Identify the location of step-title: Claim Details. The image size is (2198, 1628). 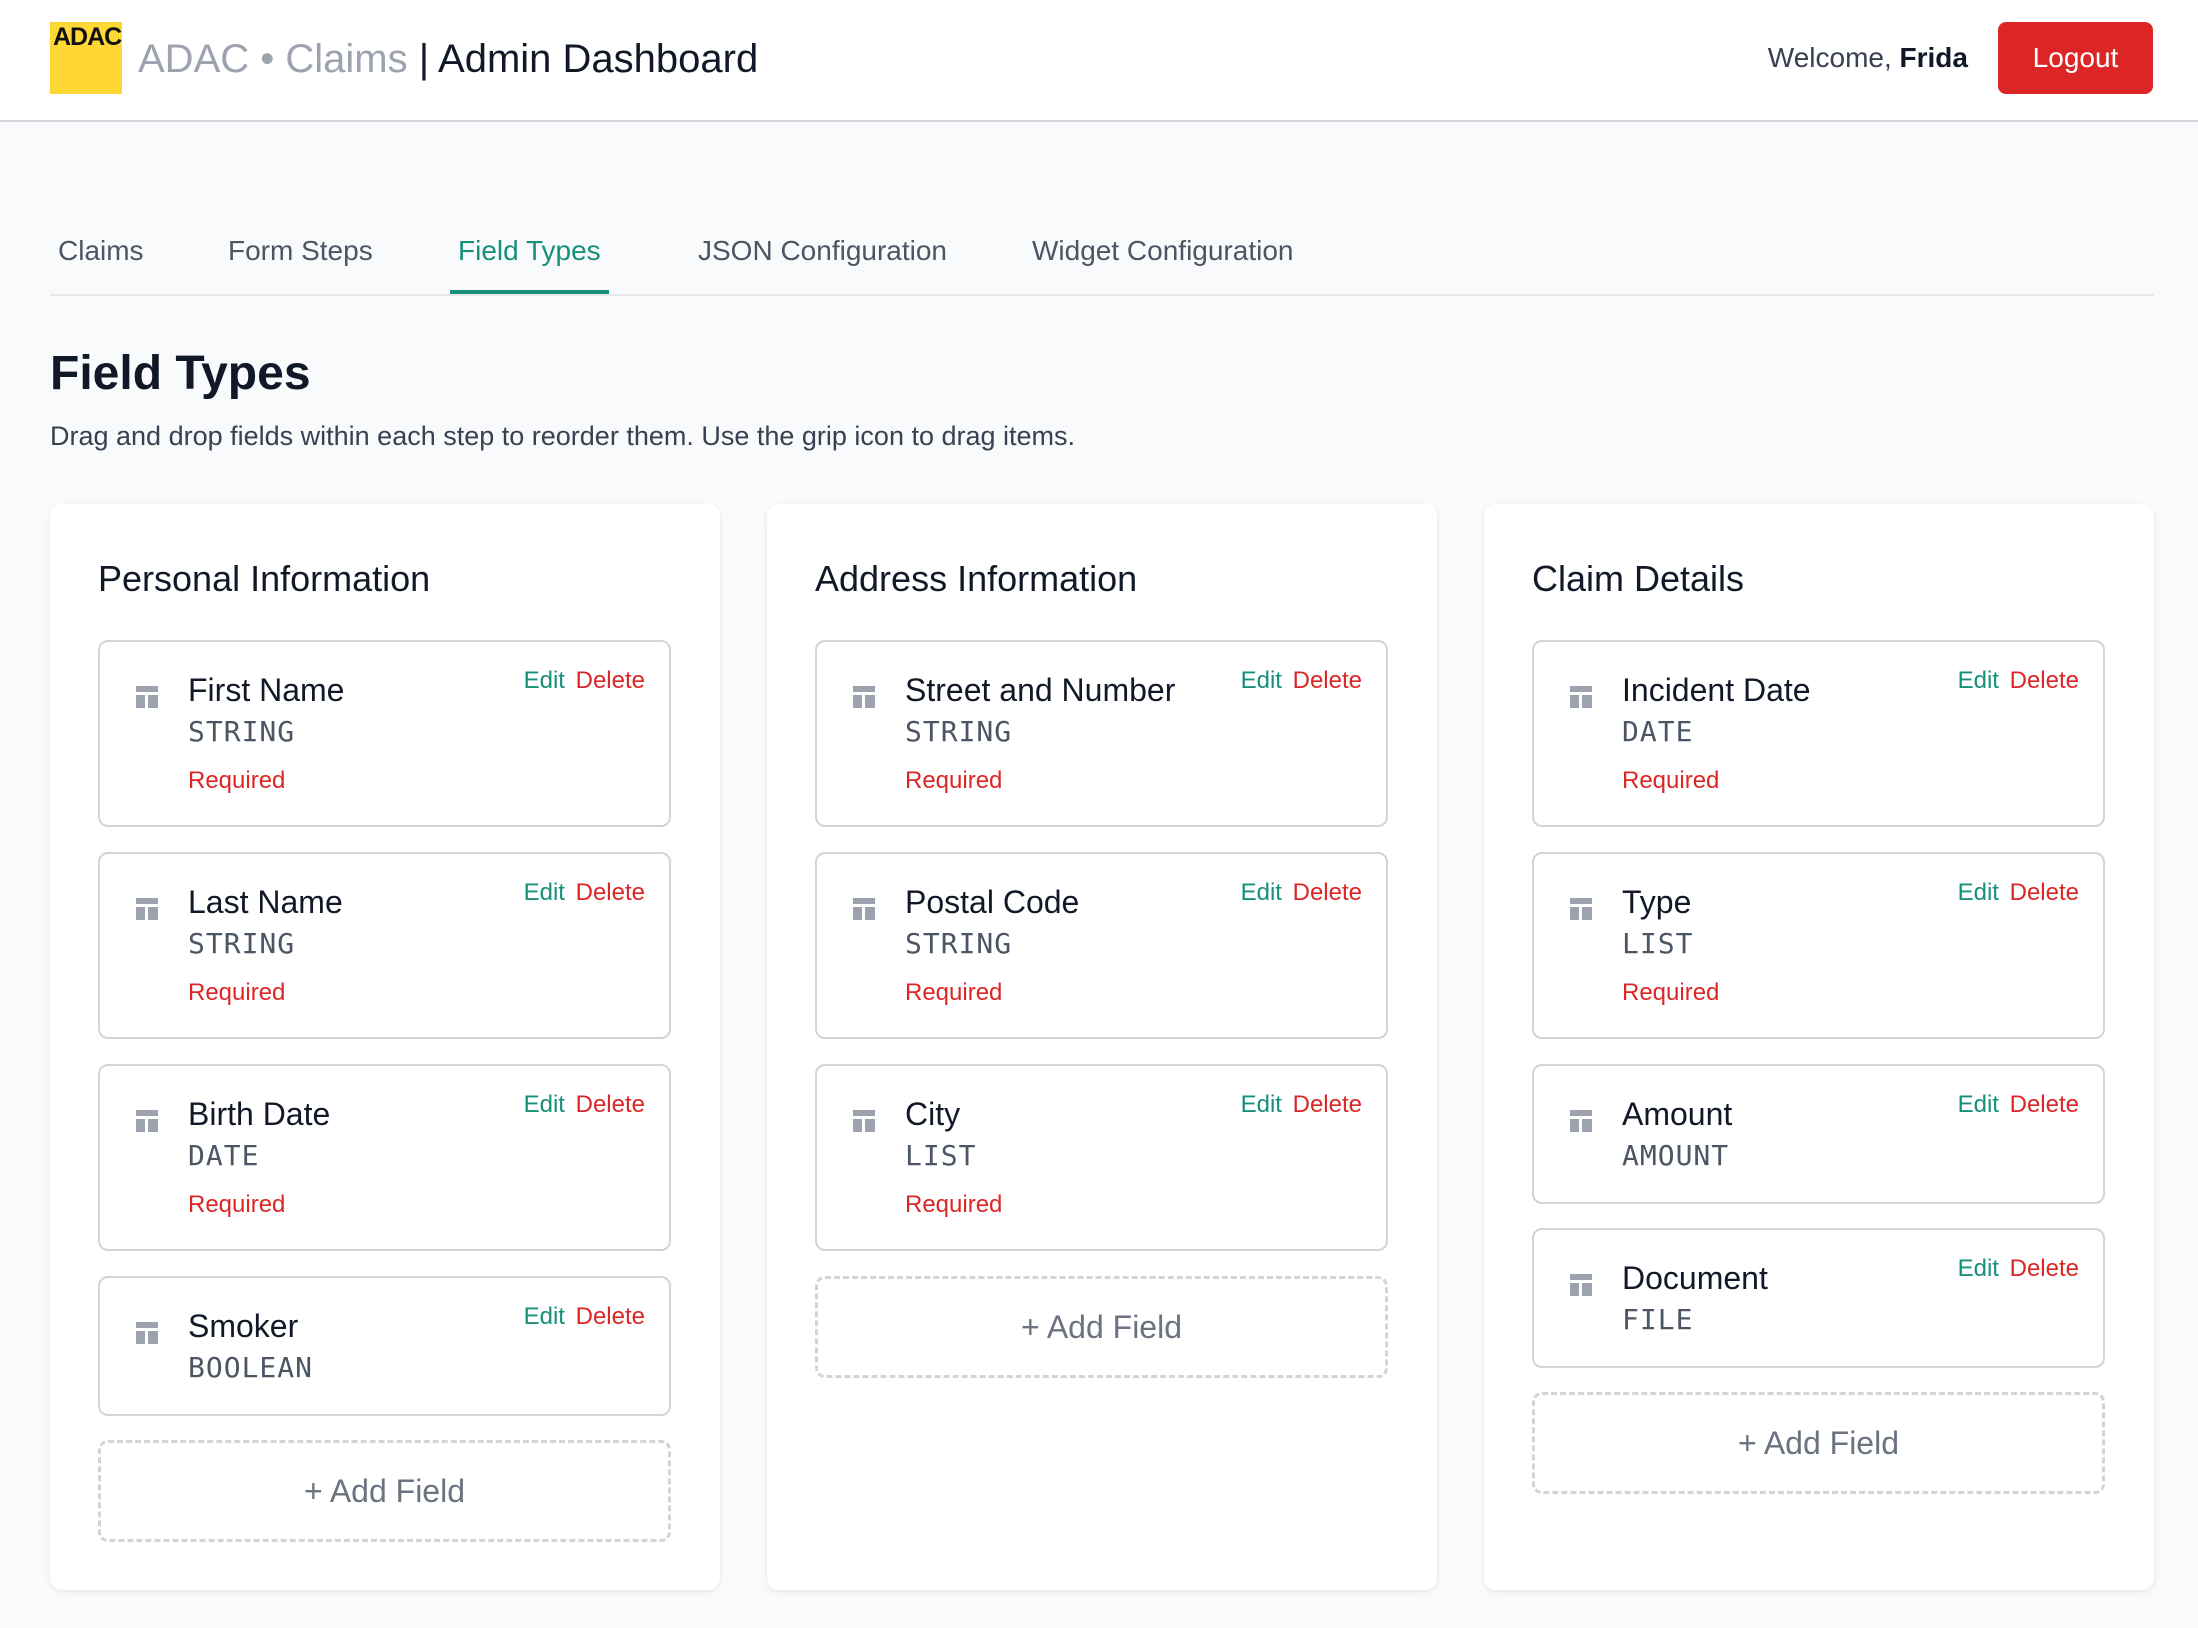
(1638, 578).